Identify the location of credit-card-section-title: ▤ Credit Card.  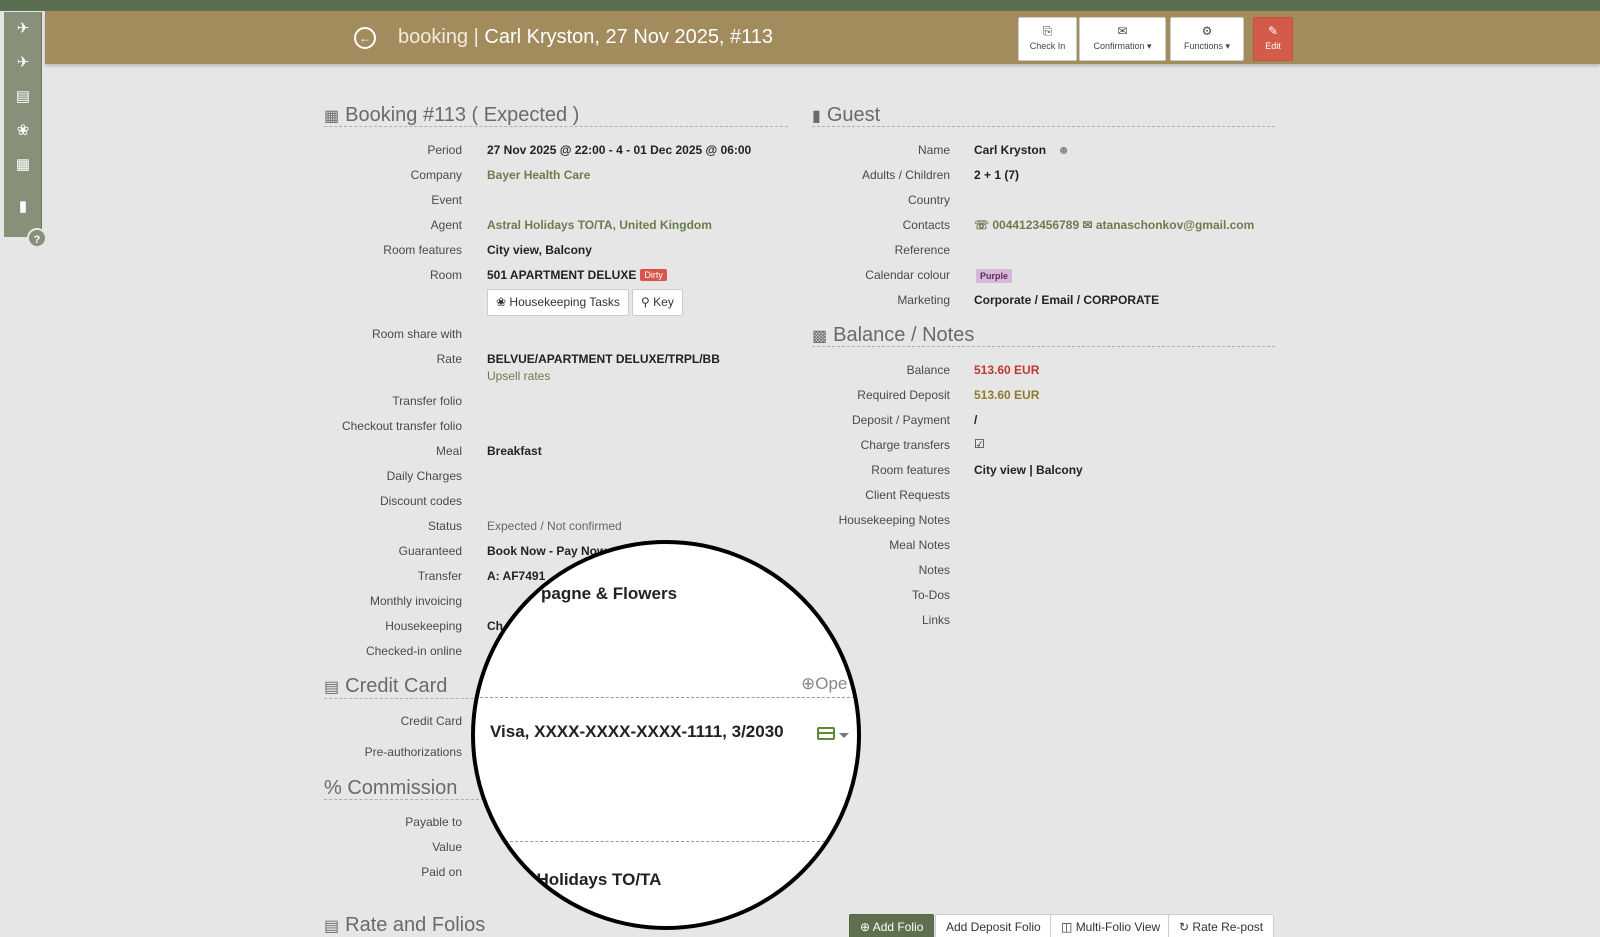
(385, 686).